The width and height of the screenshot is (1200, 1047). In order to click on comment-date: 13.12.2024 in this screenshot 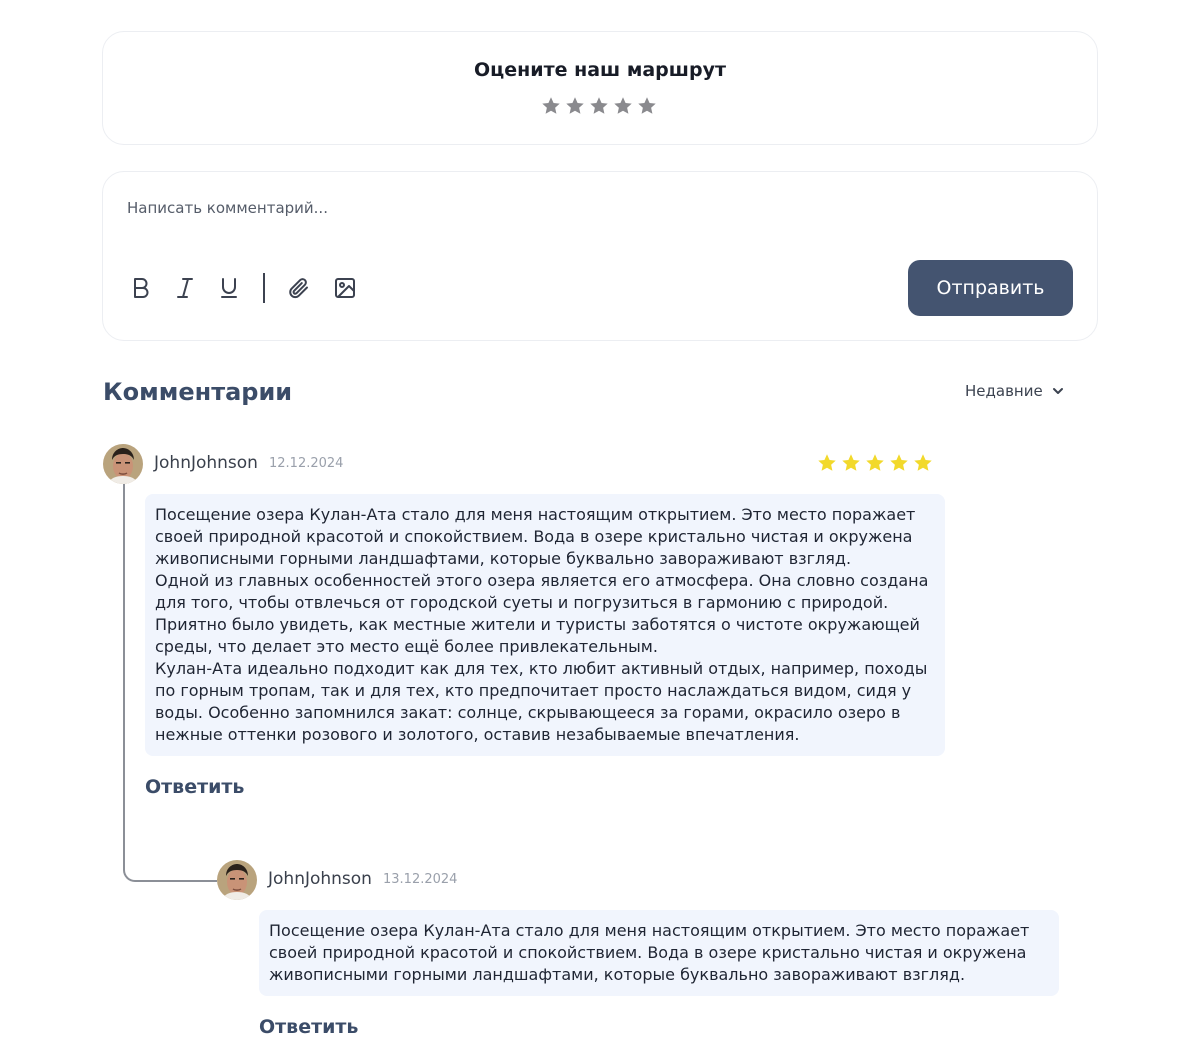, I will do `click(420, 879)`.